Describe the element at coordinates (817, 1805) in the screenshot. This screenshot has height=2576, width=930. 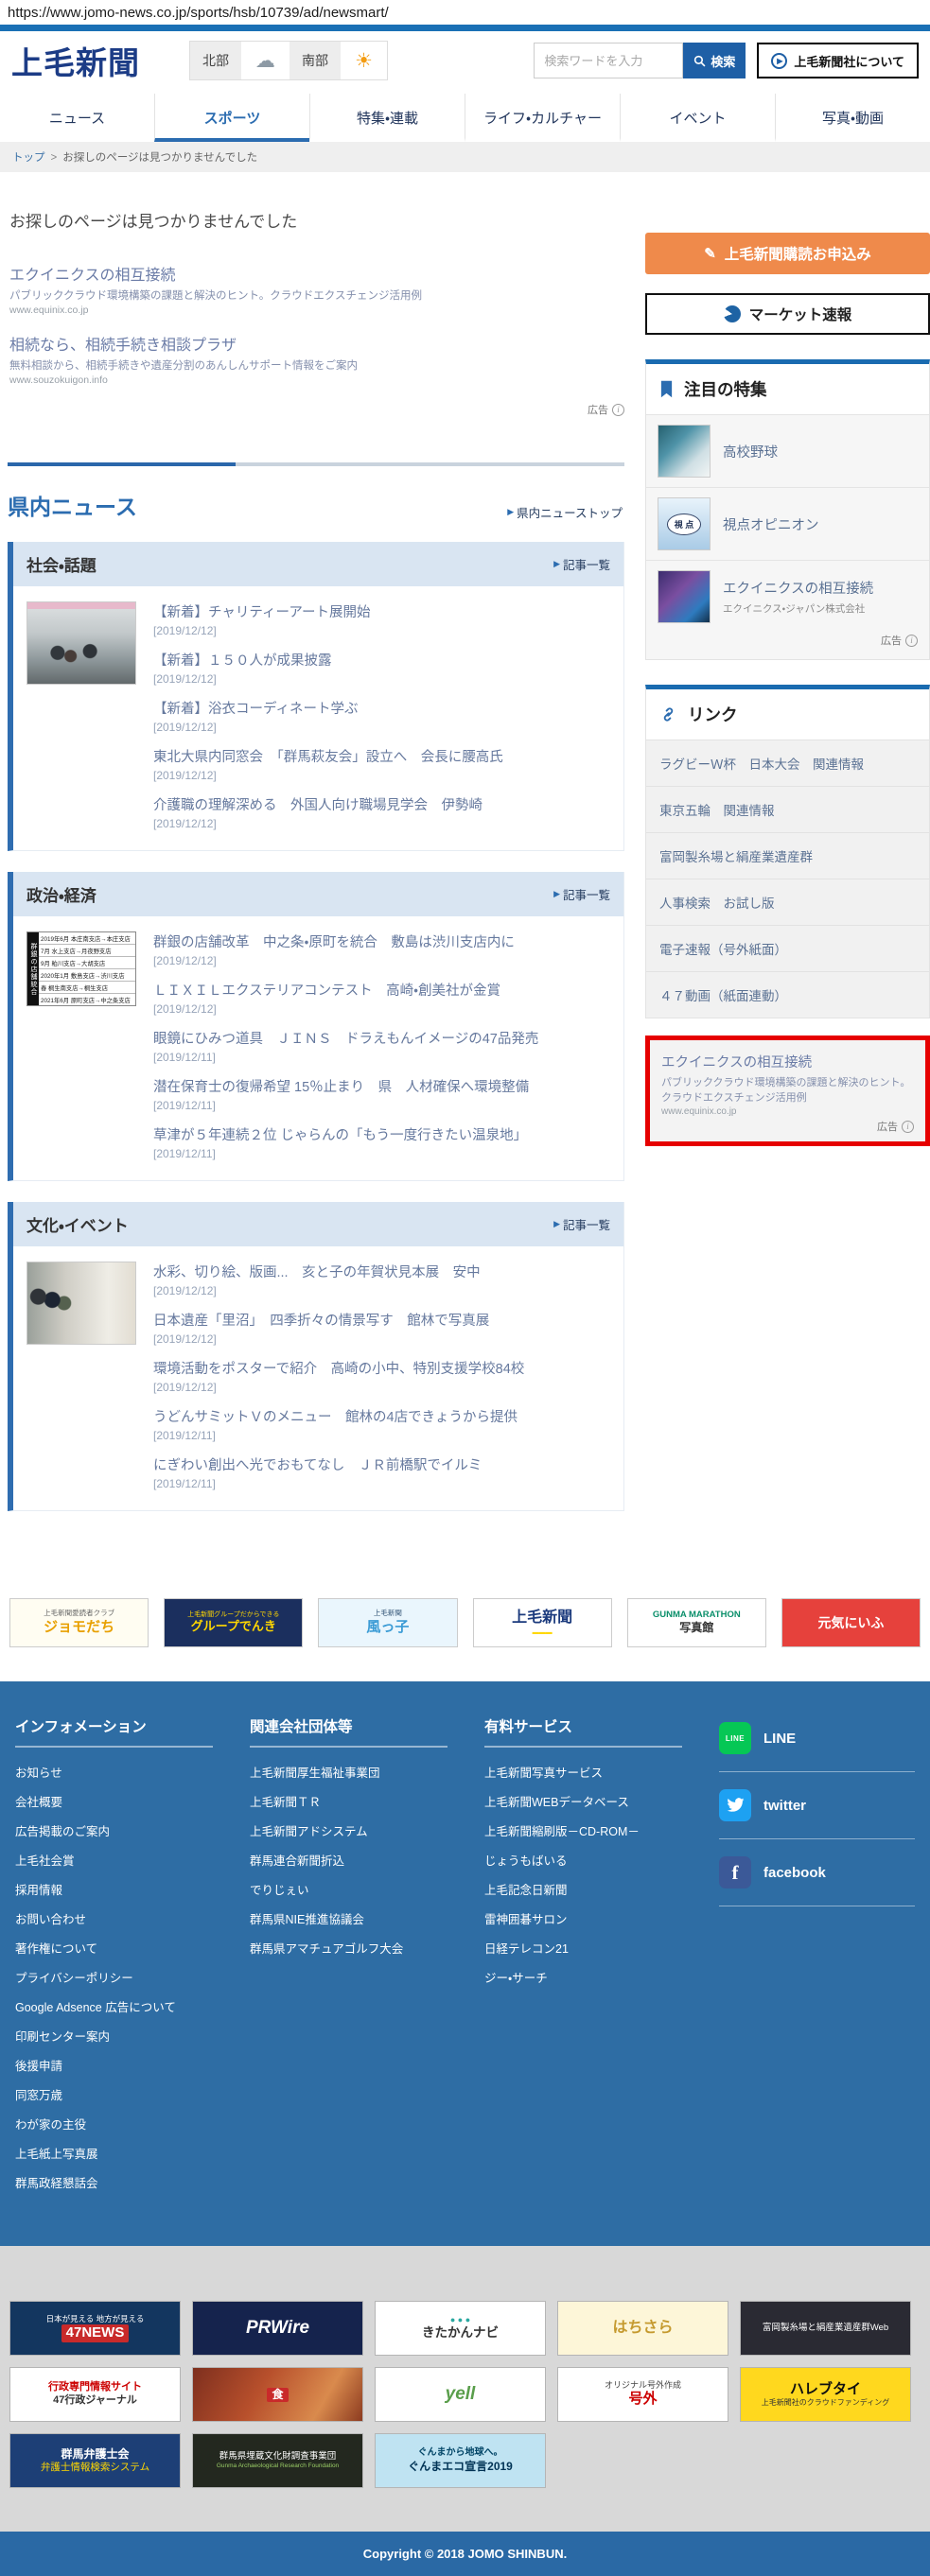
I see `sns-twitter: twitter` at that location.